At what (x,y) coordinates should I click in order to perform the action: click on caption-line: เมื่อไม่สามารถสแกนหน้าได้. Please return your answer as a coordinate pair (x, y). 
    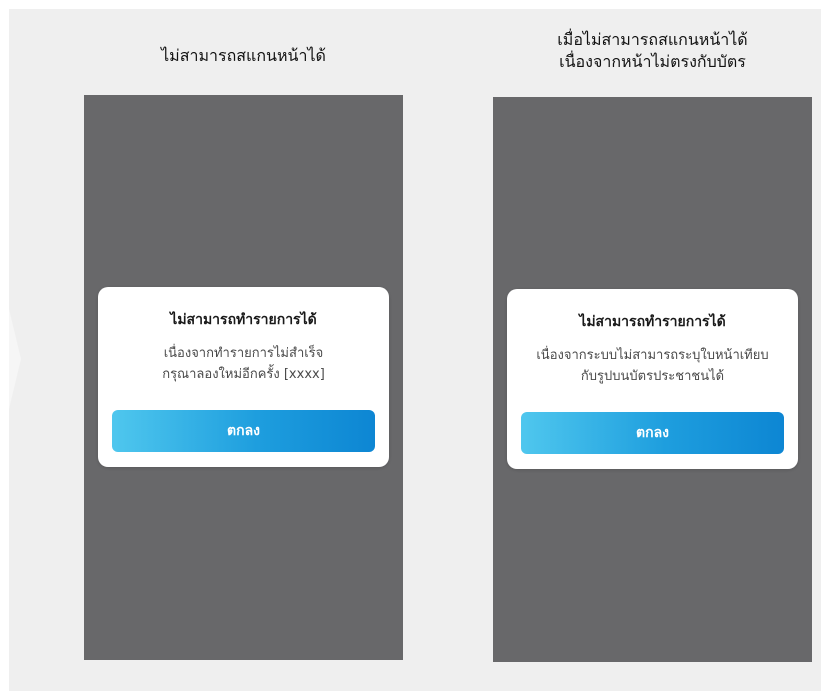
    Looking at the image, I should click on (652, 39).